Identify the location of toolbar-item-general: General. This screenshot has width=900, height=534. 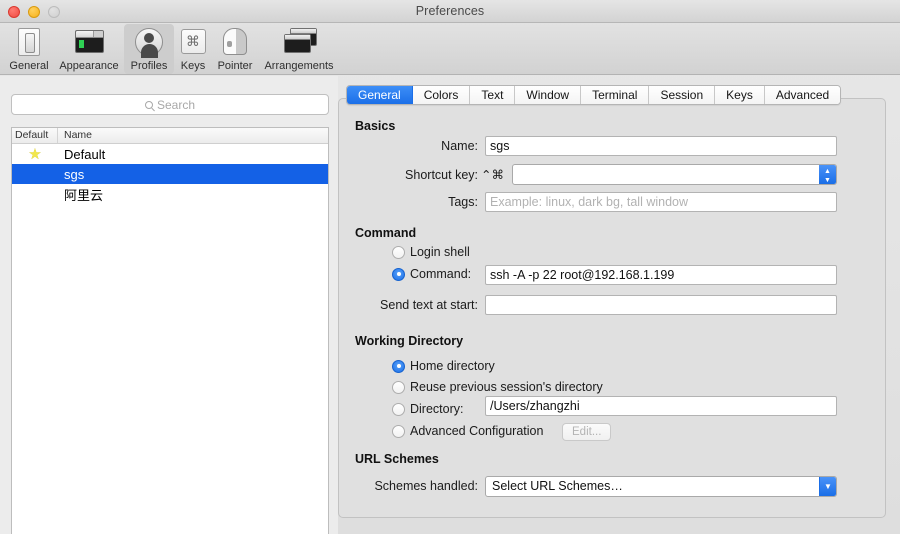
(29, 49).